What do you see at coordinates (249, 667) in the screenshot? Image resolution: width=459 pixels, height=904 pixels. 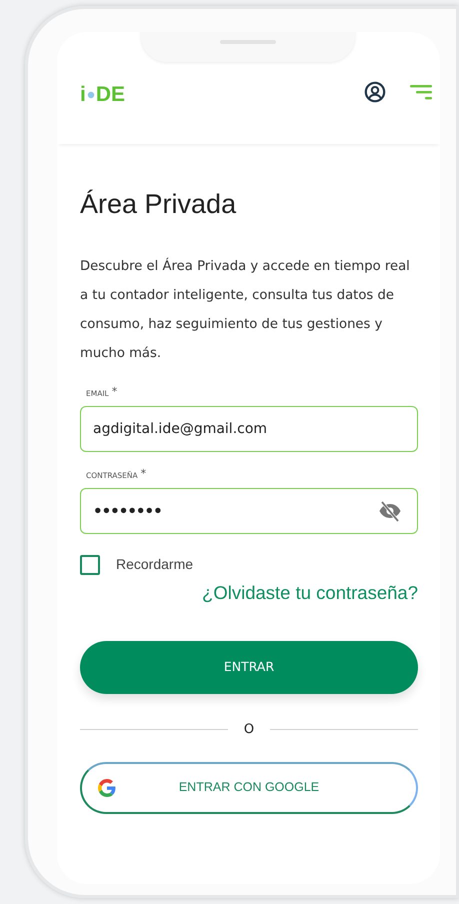 I see `login-button: ENTRAR` at bounding box center [249, 667].